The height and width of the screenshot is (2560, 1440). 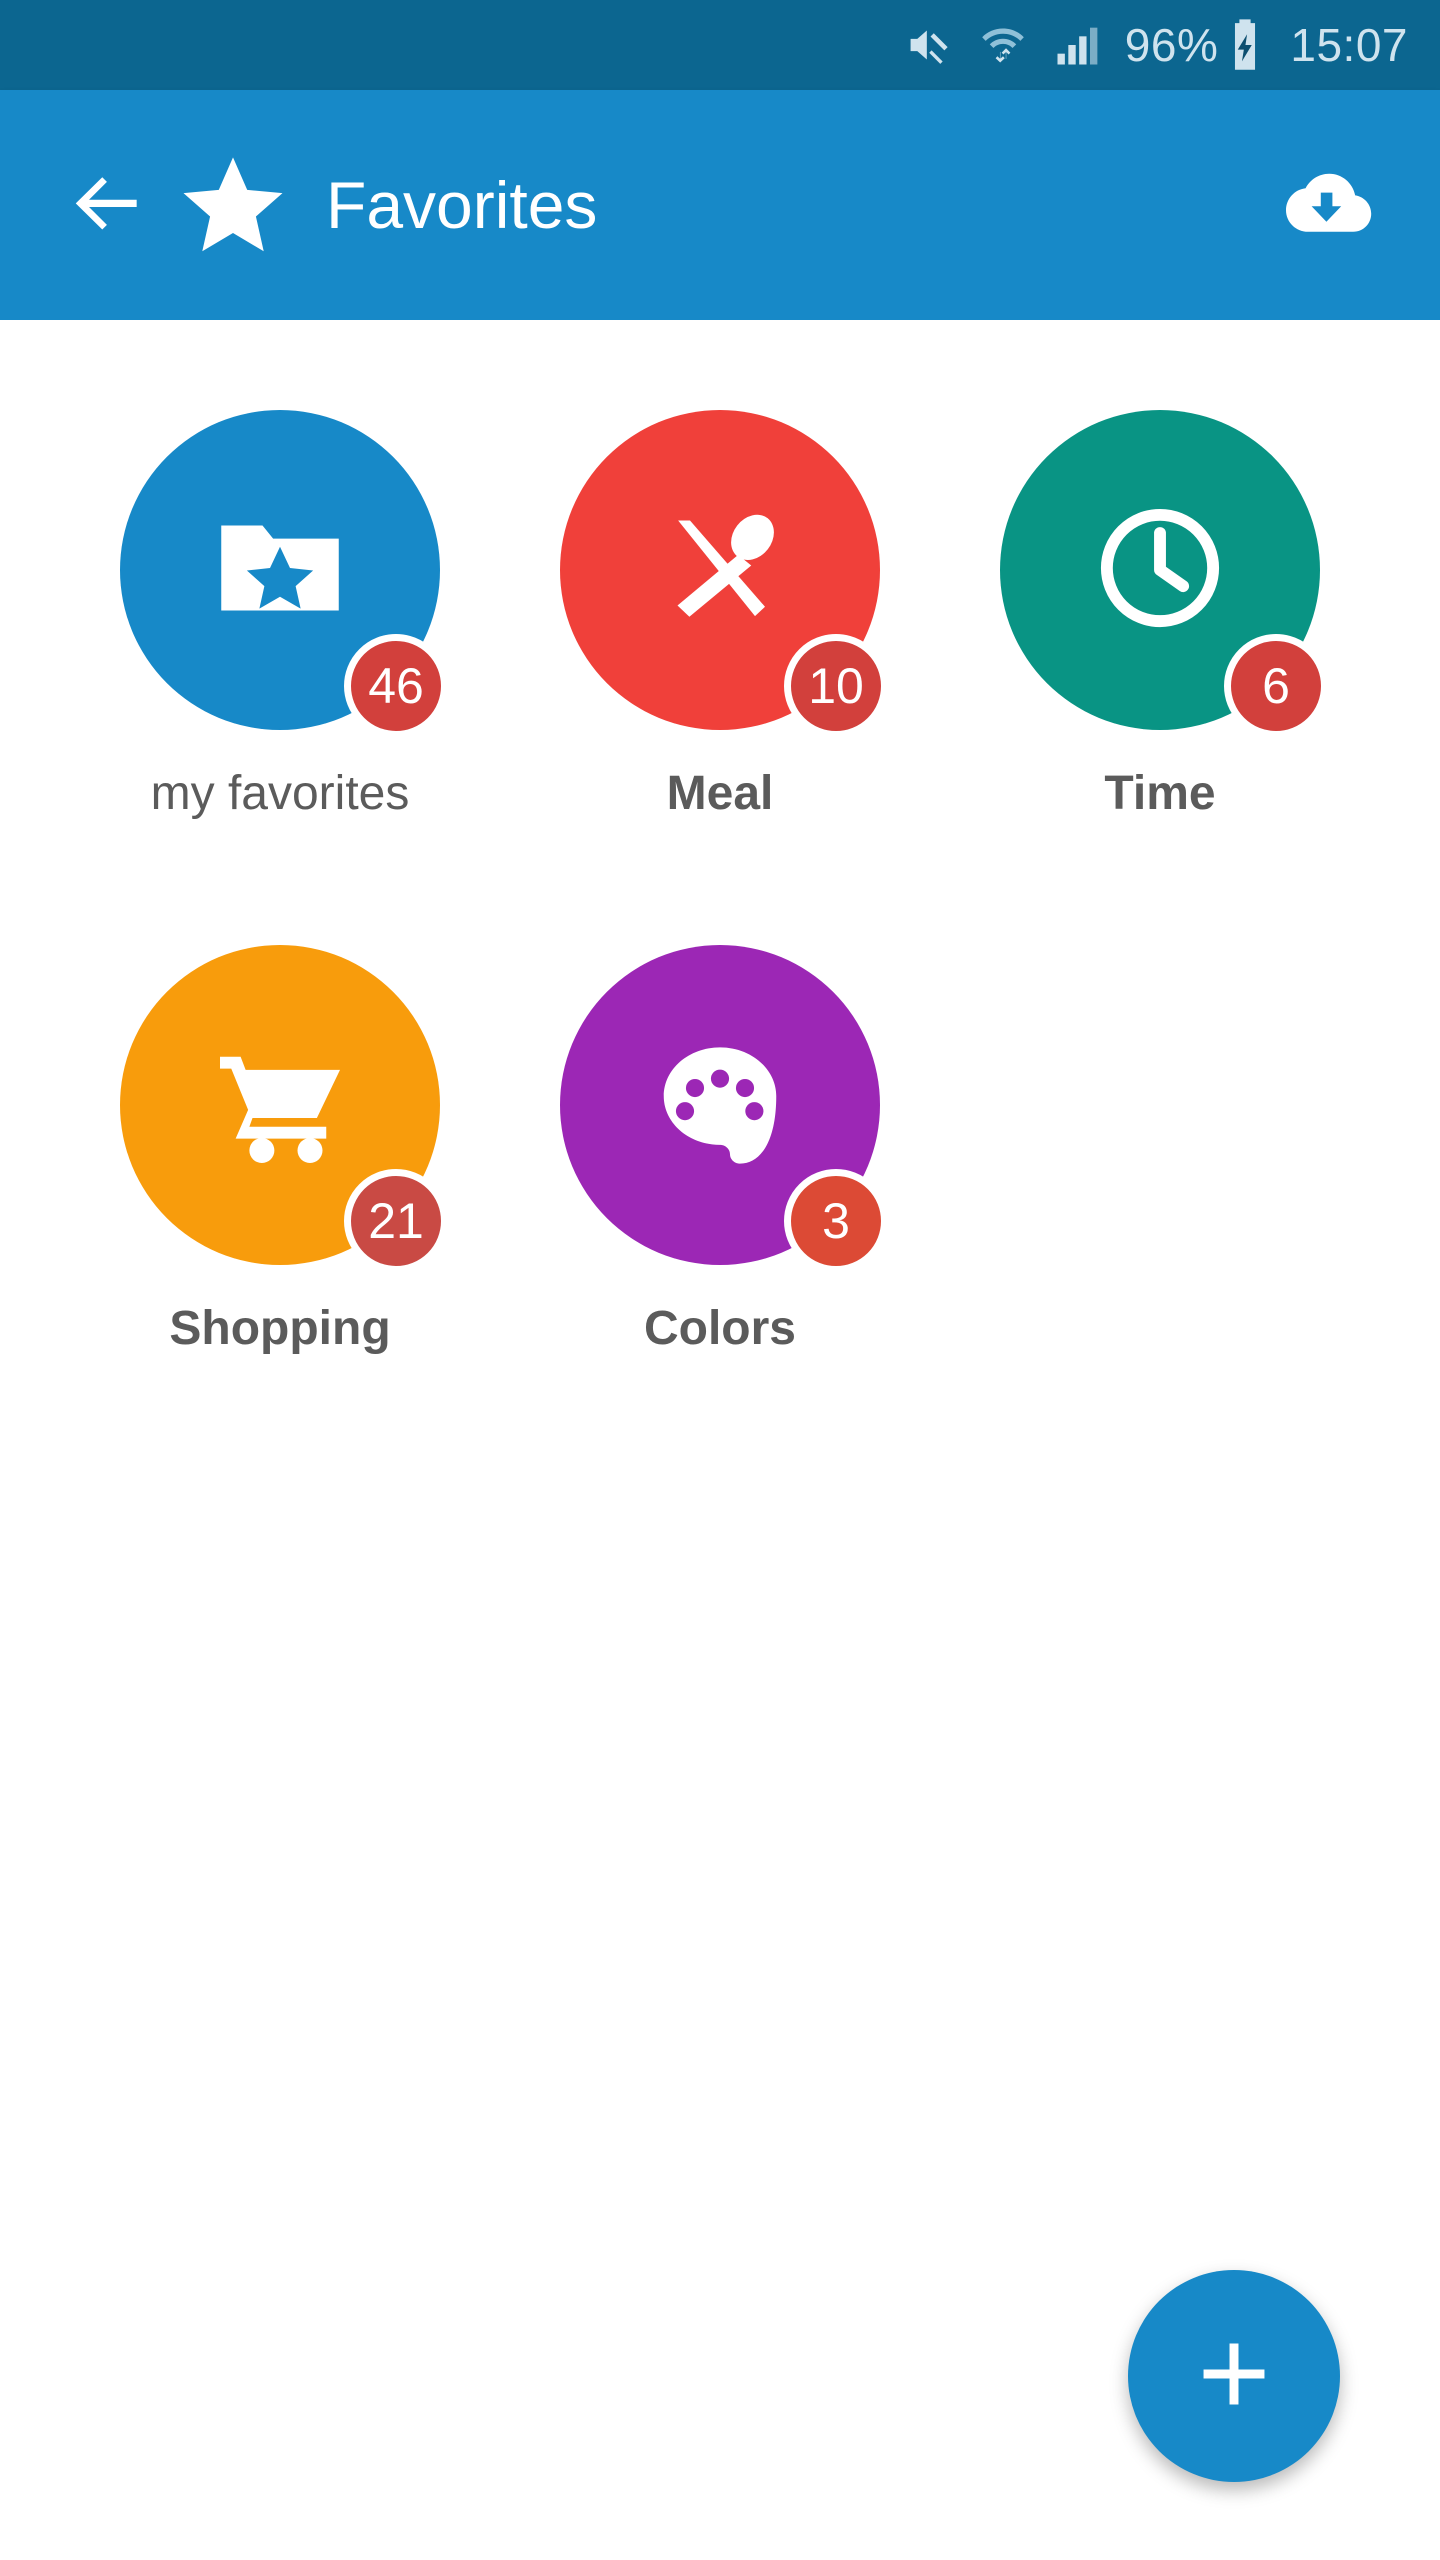 What do you see at coordinates (720, 1105) in the screenshot?
I see `palette-icon` at bounding box center [720, 1105].